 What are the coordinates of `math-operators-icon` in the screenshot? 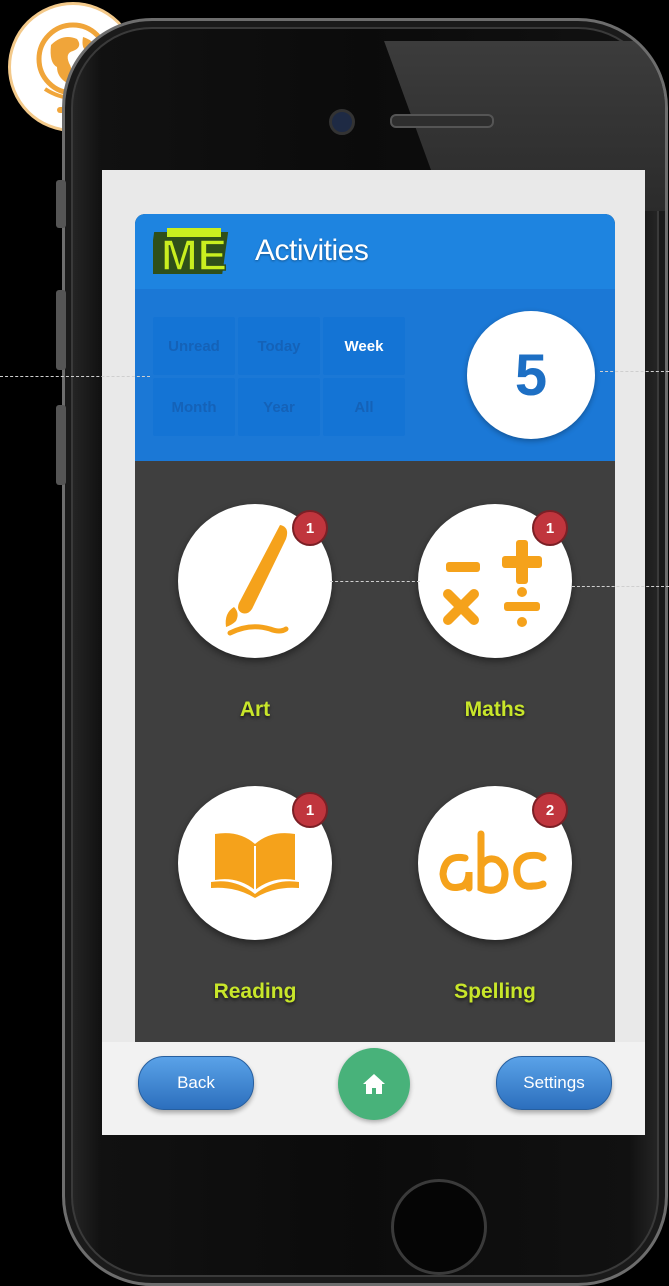 It's located at (492, 583).